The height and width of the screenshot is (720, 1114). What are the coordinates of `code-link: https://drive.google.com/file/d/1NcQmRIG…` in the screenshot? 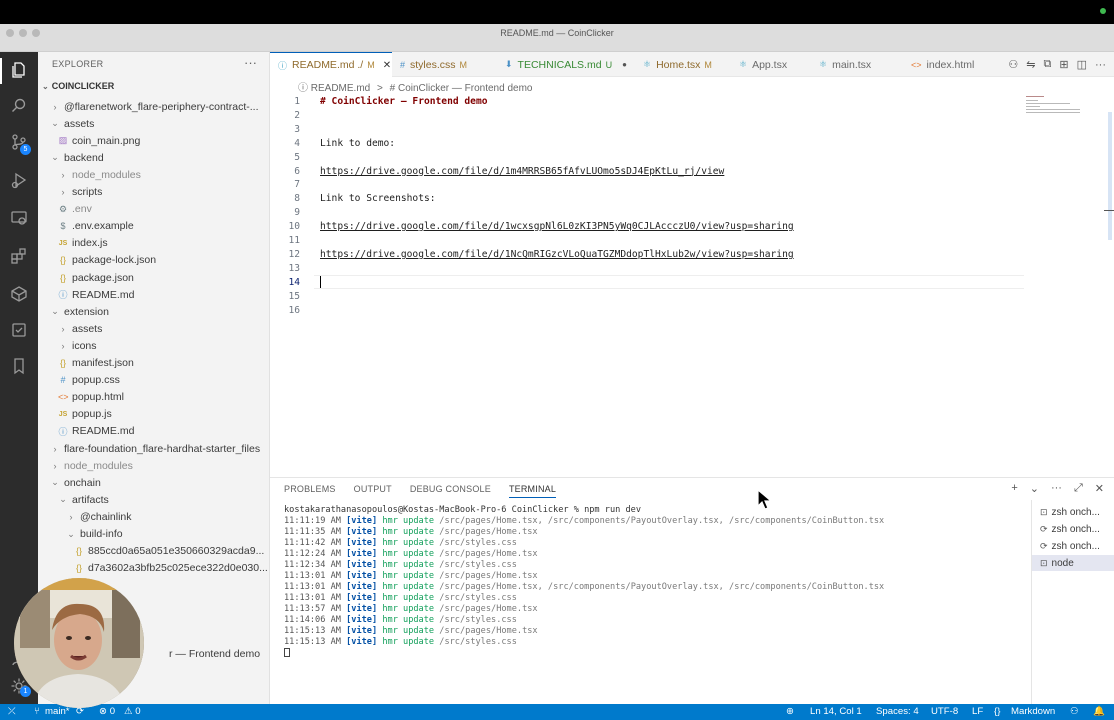 It's located at (557, 255).